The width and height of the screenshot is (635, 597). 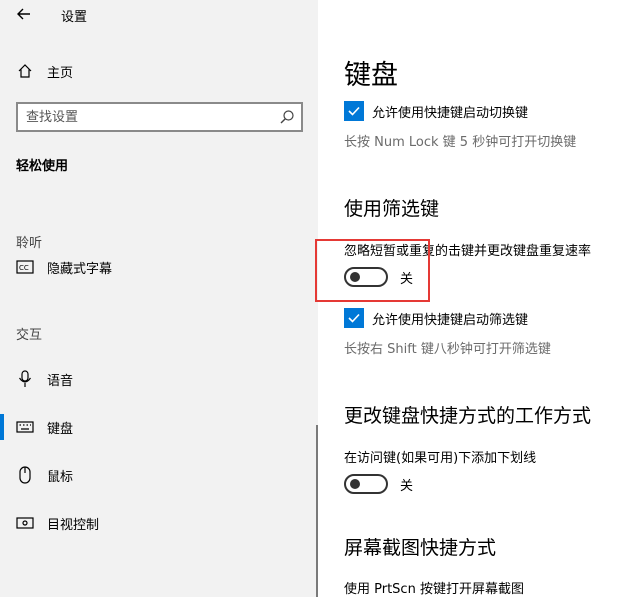 I want to click on search-icon, so click(x=287, y=117).